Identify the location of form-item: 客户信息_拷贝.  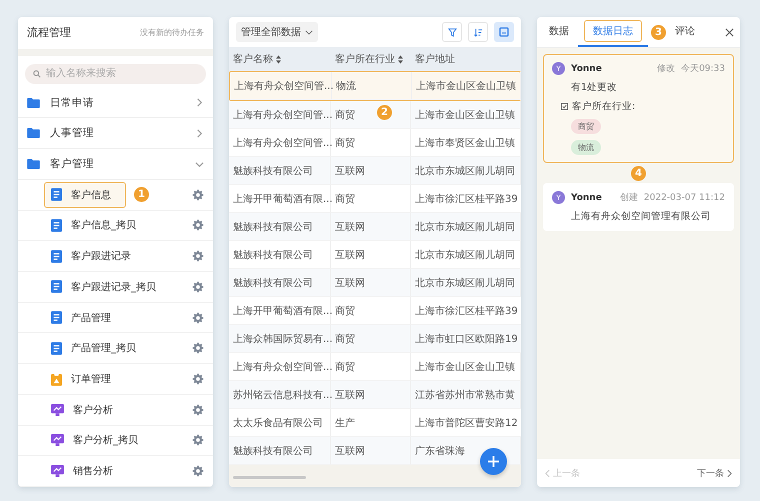
(93, 225).